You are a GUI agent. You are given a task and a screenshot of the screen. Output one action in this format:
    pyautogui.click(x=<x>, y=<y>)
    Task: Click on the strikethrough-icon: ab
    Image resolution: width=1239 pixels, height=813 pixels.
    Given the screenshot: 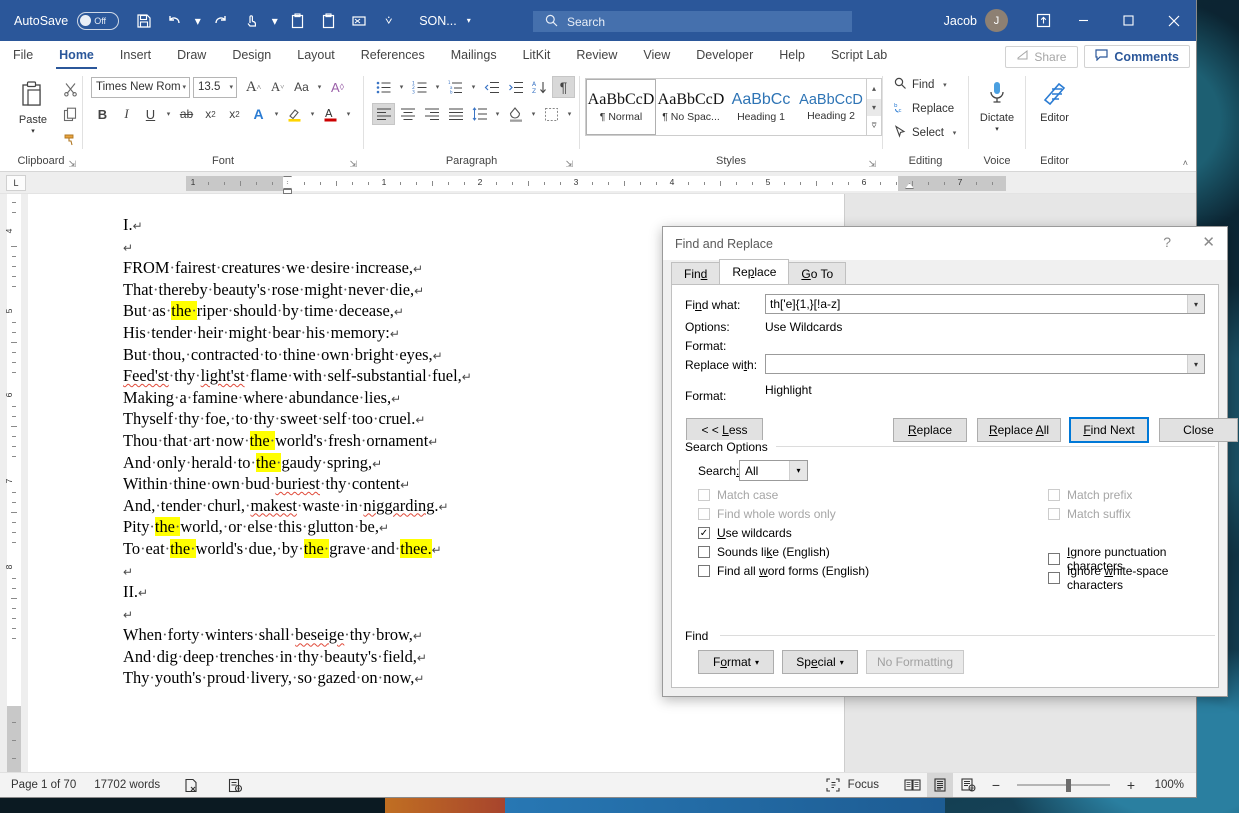 What is the action you would take?
    pyautogui.click(x=186, y=114)
    